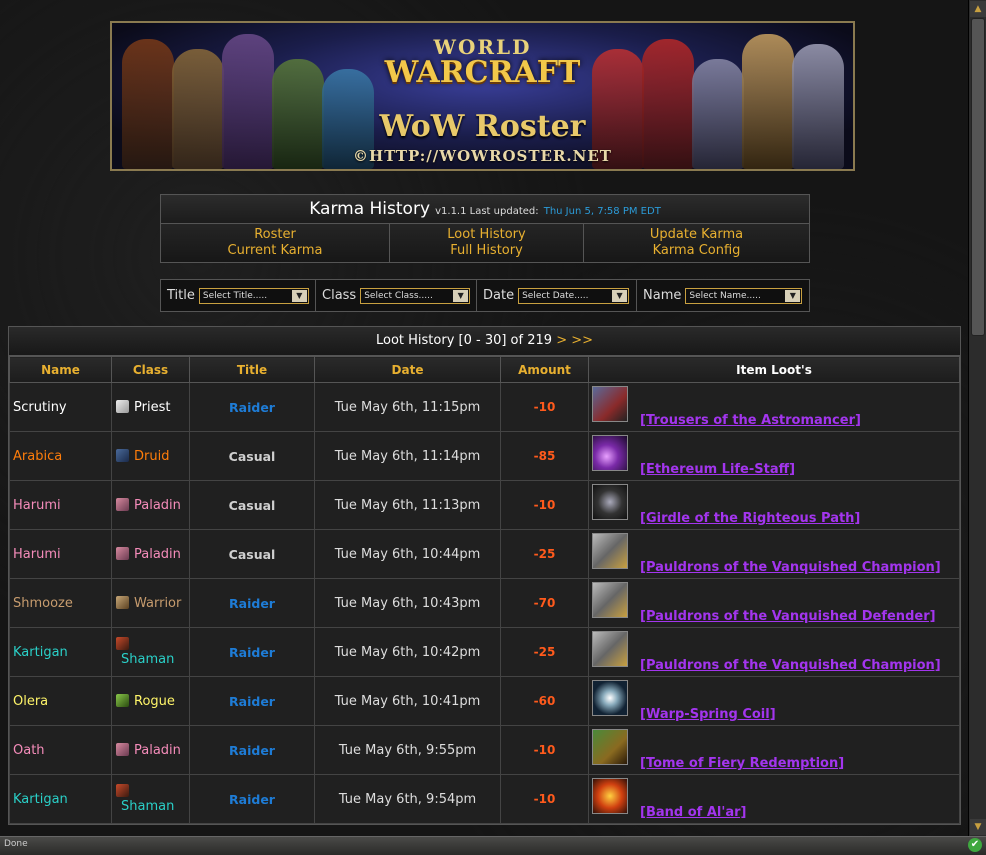  I want to click on karma-config-link: Karma Config, so click(696, 251).